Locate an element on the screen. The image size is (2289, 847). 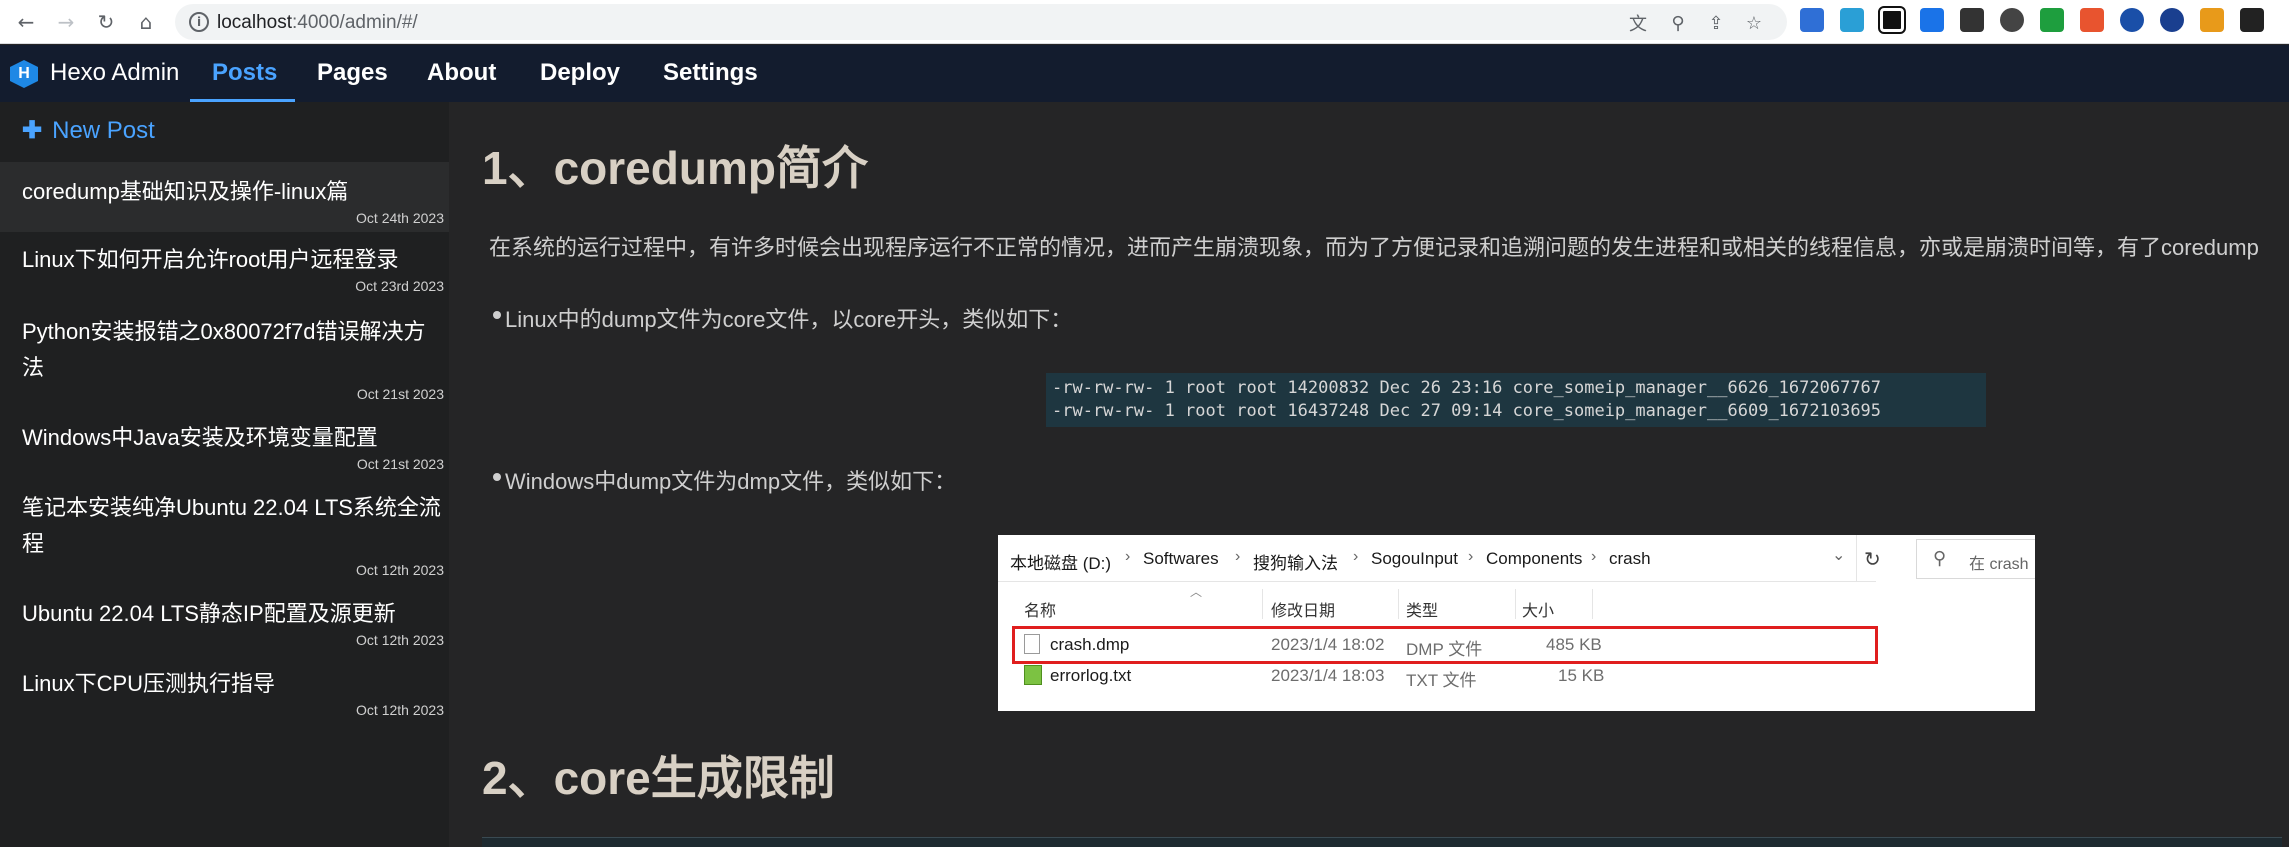
hexo-logo-icon: H is located at coordinates (24, 74).